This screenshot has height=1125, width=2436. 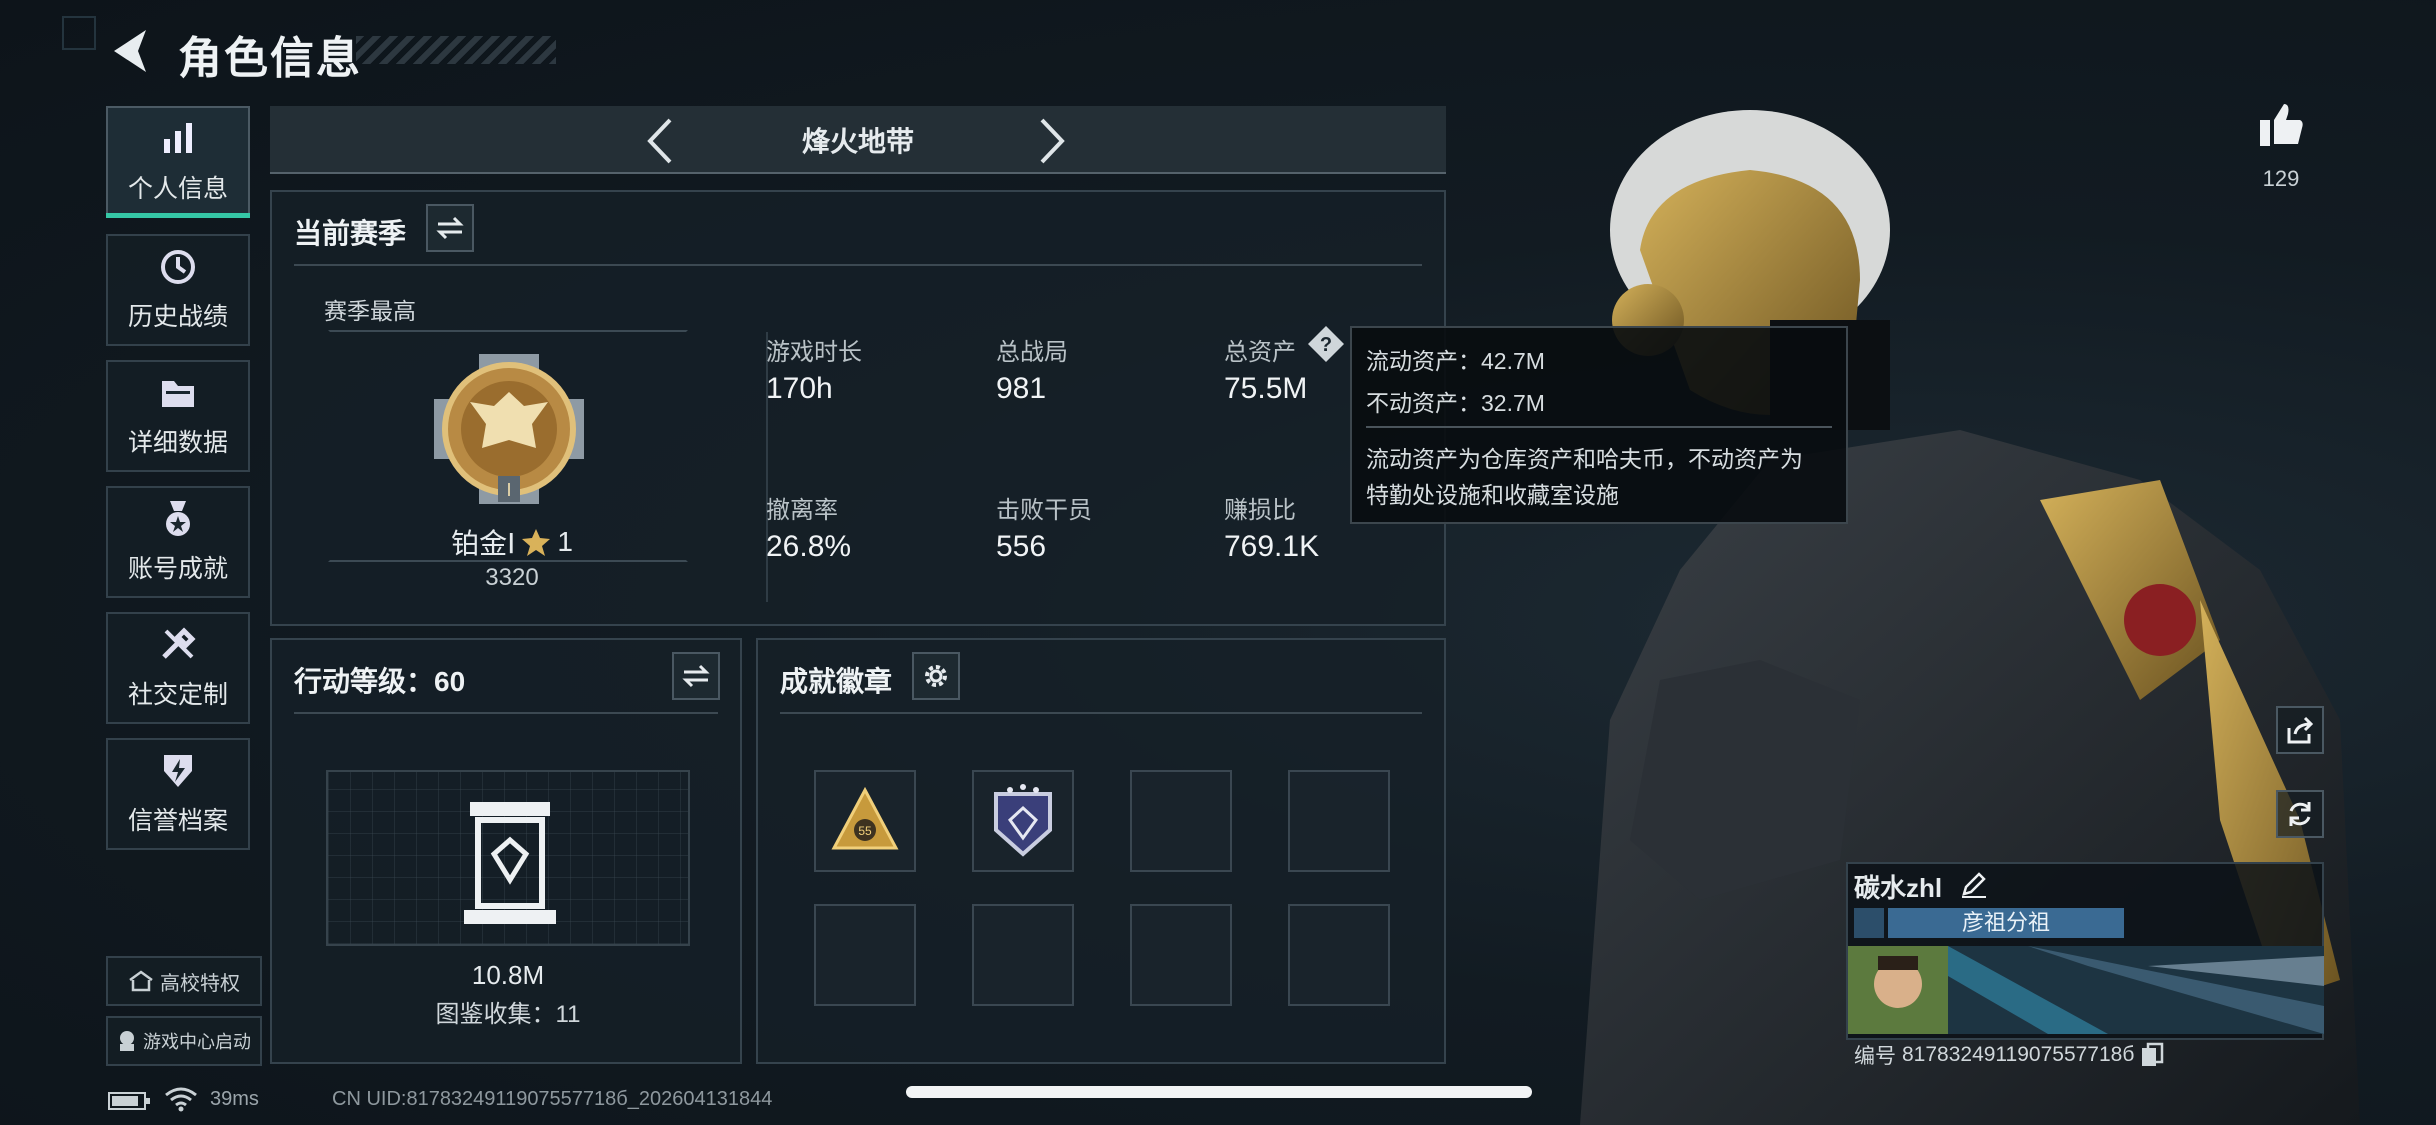 What do you see at coordinates (177, 317) in the screenshot?
I see `sidebar-item-label: 历史战绩` at bounding box center [177, 317].